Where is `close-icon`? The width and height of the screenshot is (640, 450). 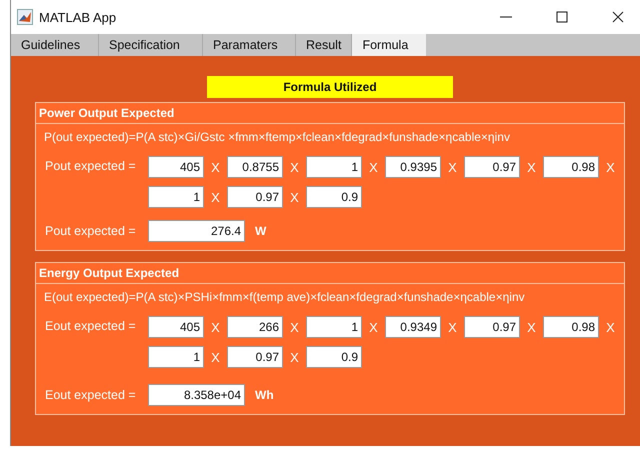
close-icon is located at coordinates (618, 17).